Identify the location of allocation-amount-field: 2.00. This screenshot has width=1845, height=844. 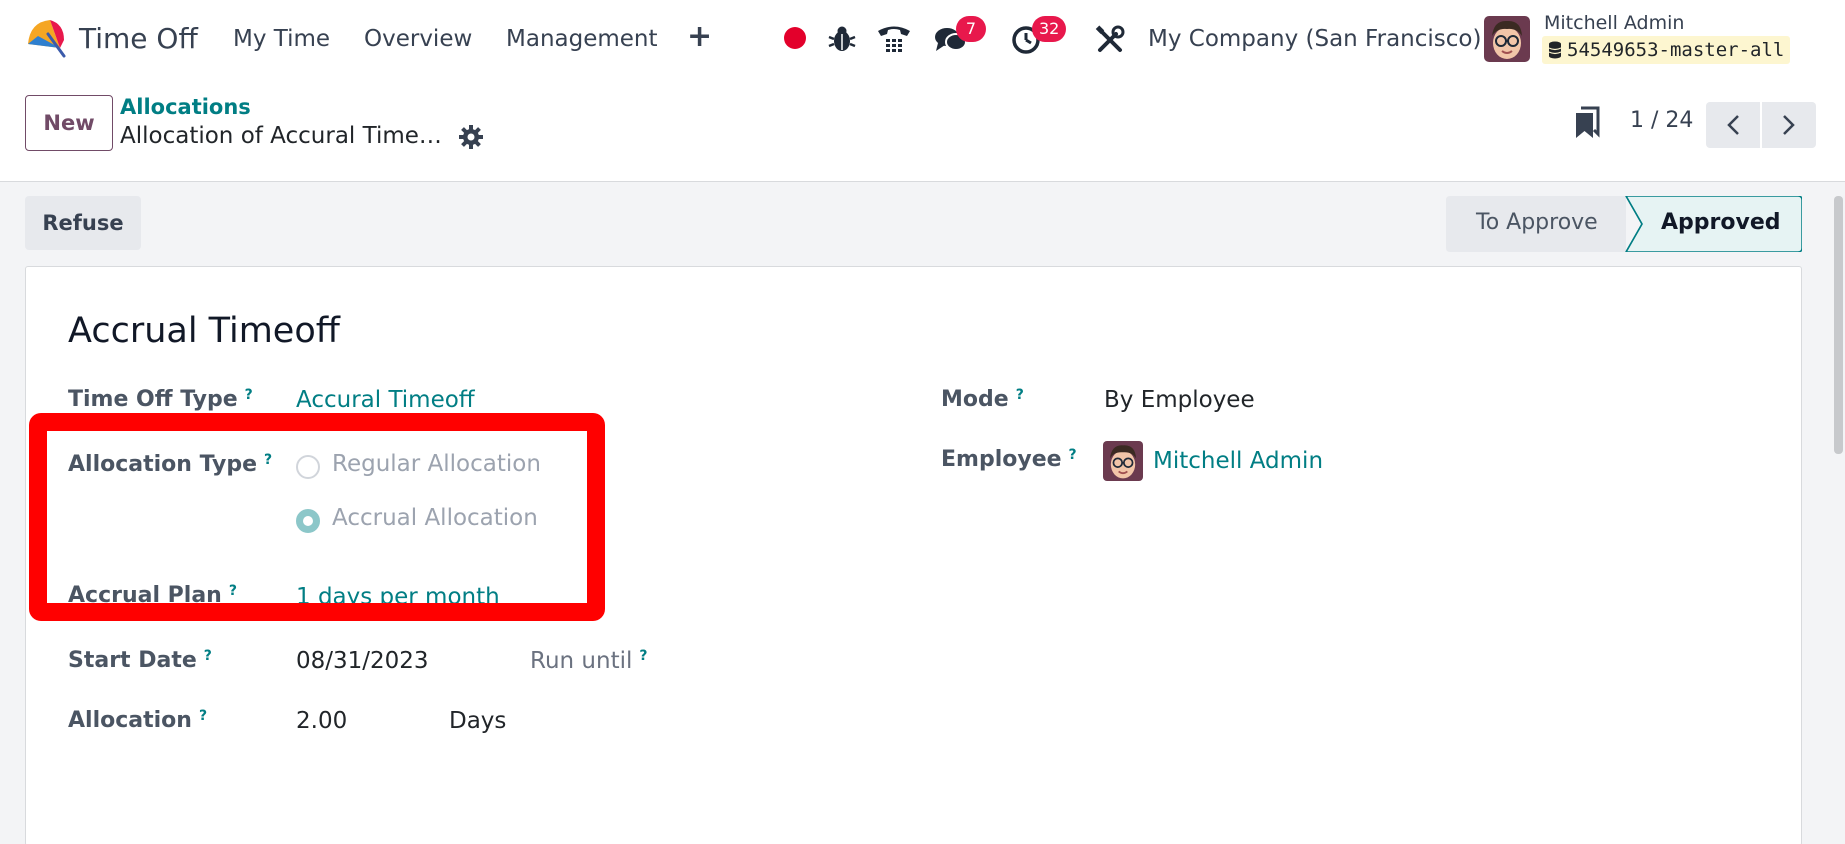
(321, 721).